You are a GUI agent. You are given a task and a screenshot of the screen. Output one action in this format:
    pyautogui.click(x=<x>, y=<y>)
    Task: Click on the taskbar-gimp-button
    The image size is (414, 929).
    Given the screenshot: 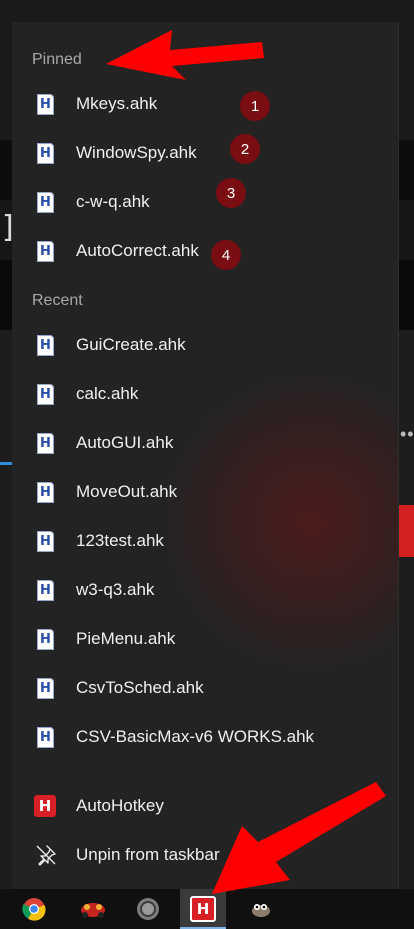 What is the action you would take?
    pyautogui.click(x=261, y=909)
    